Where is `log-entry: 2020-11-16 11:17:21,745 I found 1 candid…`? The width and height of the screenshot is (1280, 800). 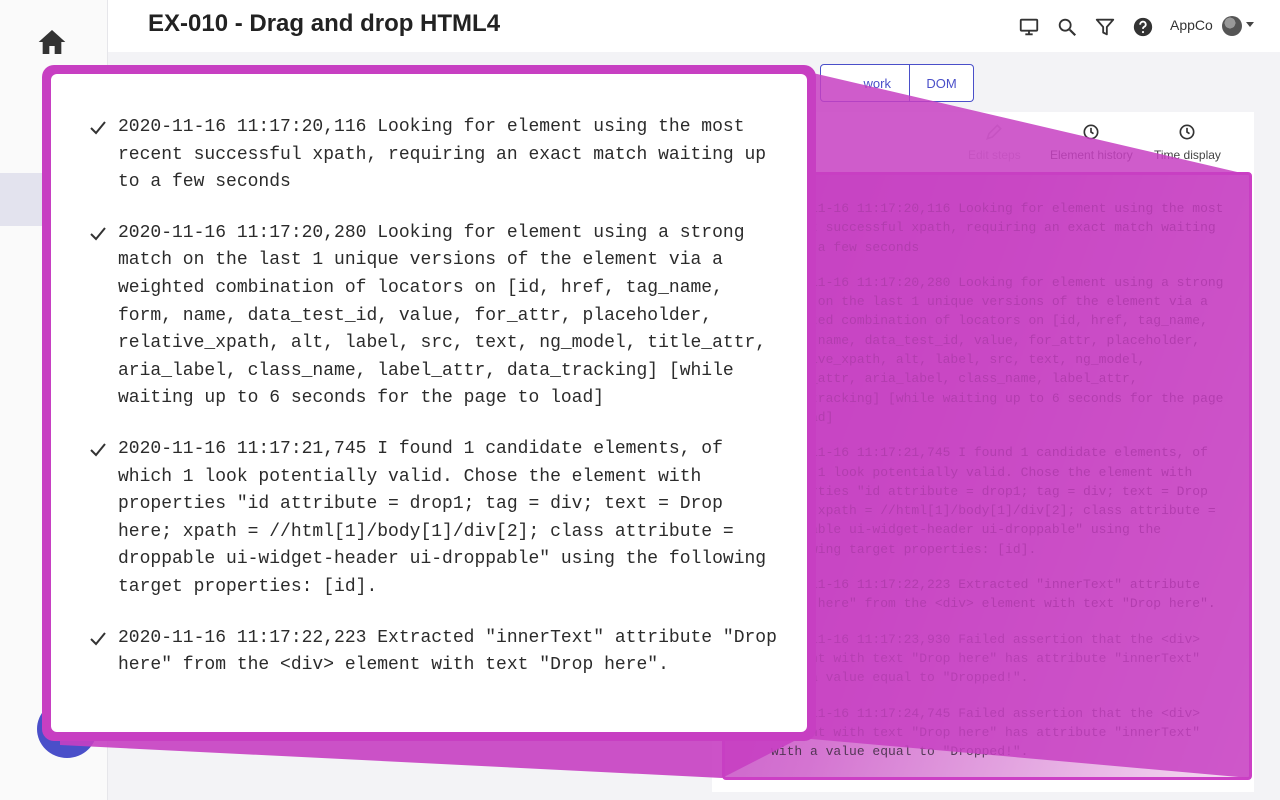
log-entry: 2020-11-16 11:17:21,745 I found 1 candid… is located at coordinates (434, 519).